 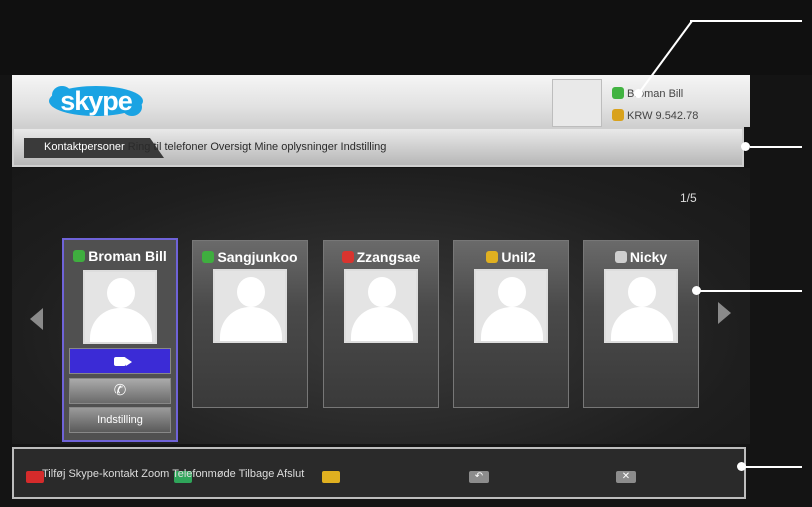 I want to click on skype-logo-text: skype, so click(x=96, y=101).